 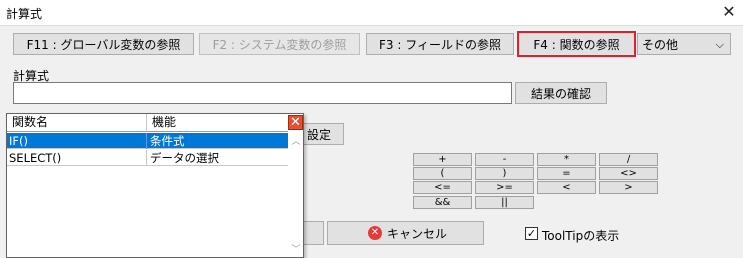 What do you see at coordinates (103, 44) in the screenshot?
I see `tab-global-variables: F11 : グローバル変数の参照` at bounding box center [103, 44].